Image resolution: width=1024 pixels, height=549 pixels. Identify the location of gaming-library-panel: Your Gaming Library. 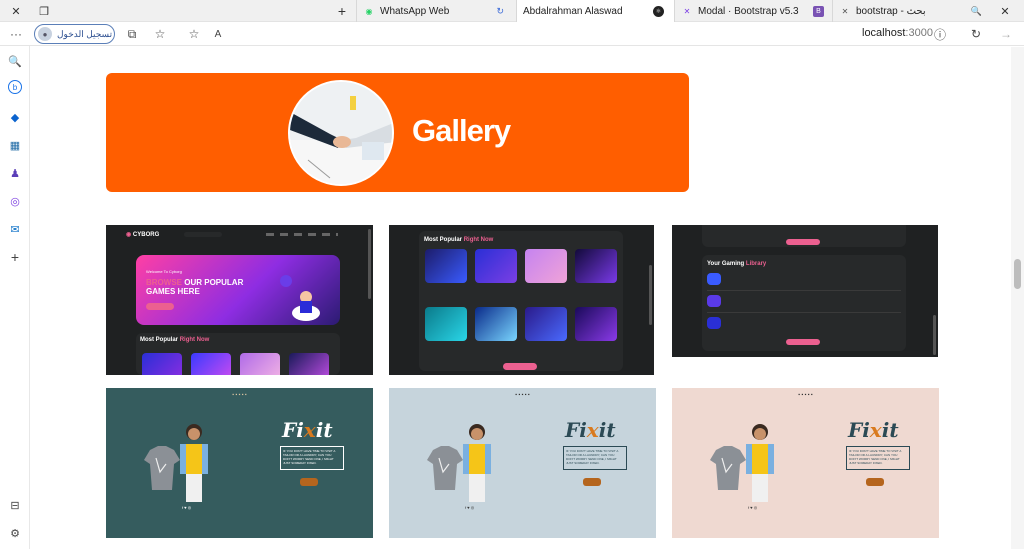
(804, 303).